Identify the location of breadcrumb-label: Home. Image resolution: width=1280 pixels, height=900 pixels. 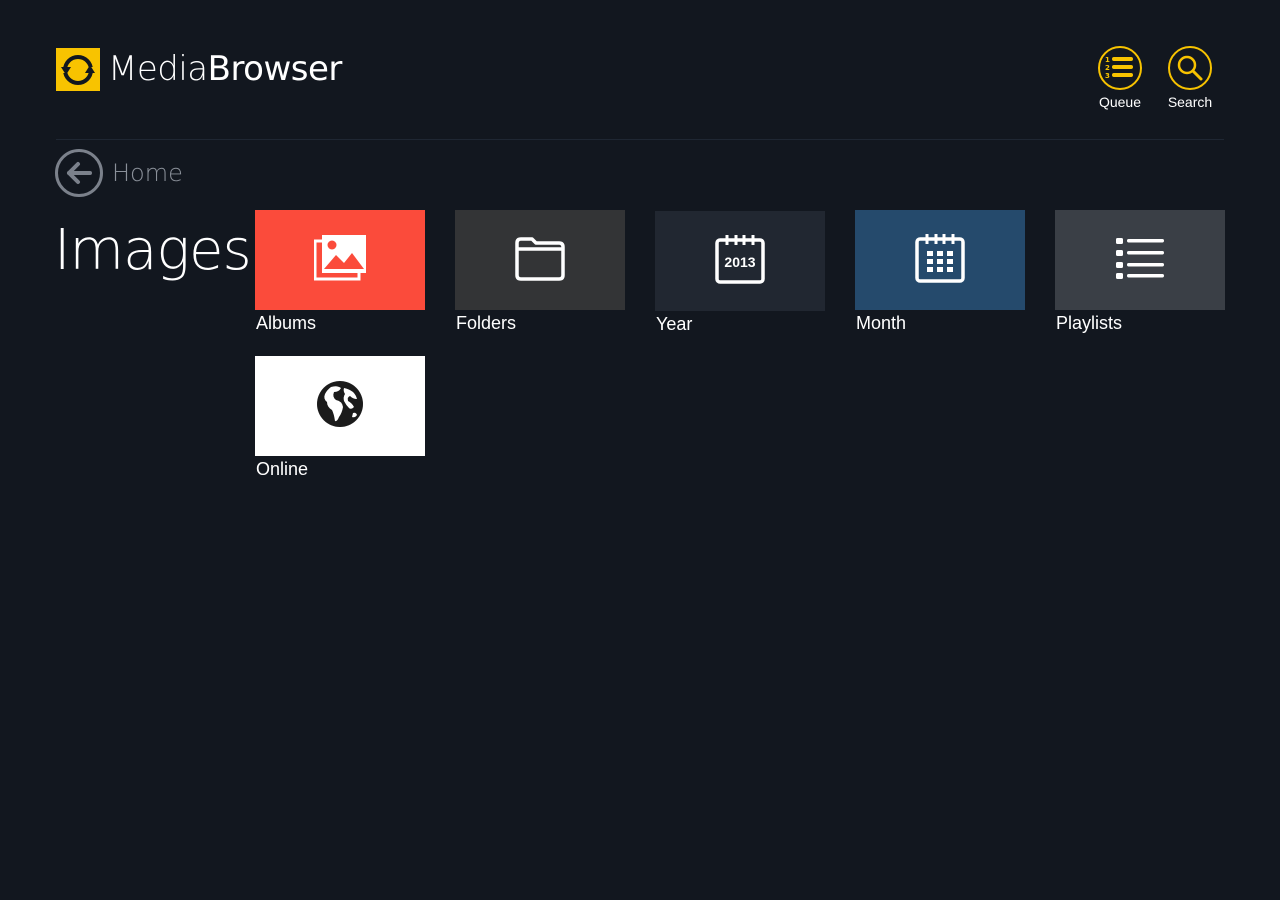
(147, 173).